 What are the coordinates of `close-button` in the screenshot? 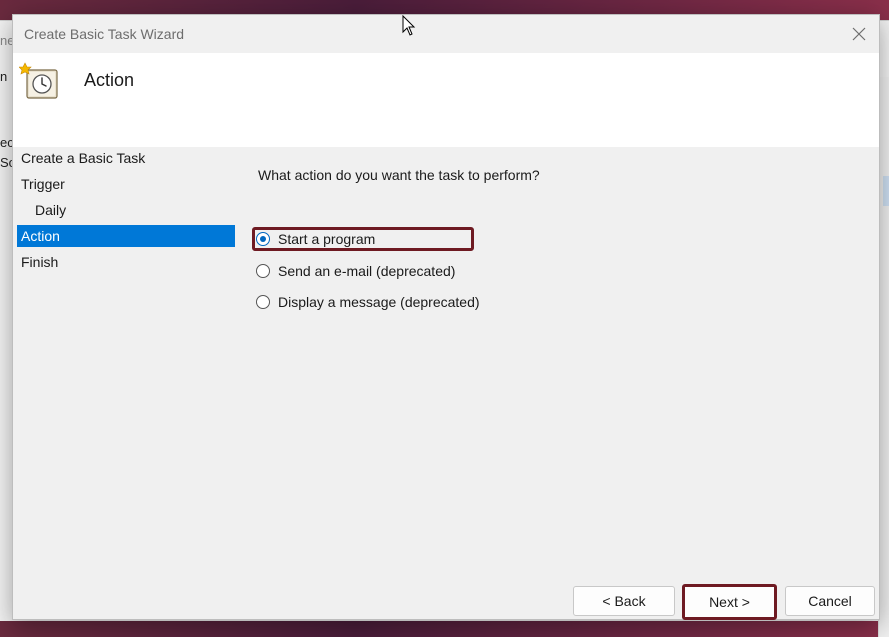 It's located at (859, 34).